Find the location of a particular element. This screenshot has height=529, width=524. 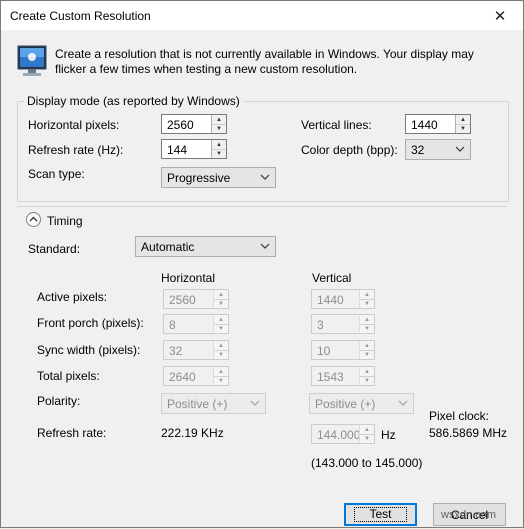

hz-unit: Hz is located at coordinates (388, 435).